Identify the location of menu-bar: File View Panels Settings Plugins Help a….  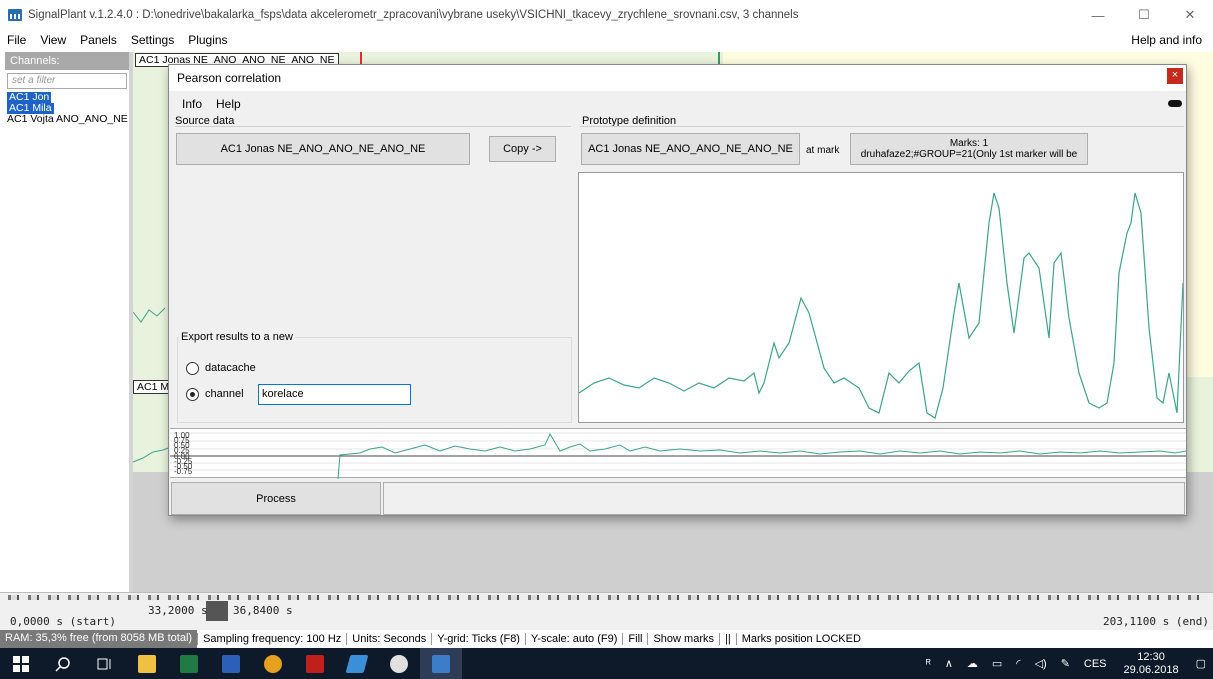
(606, 40).